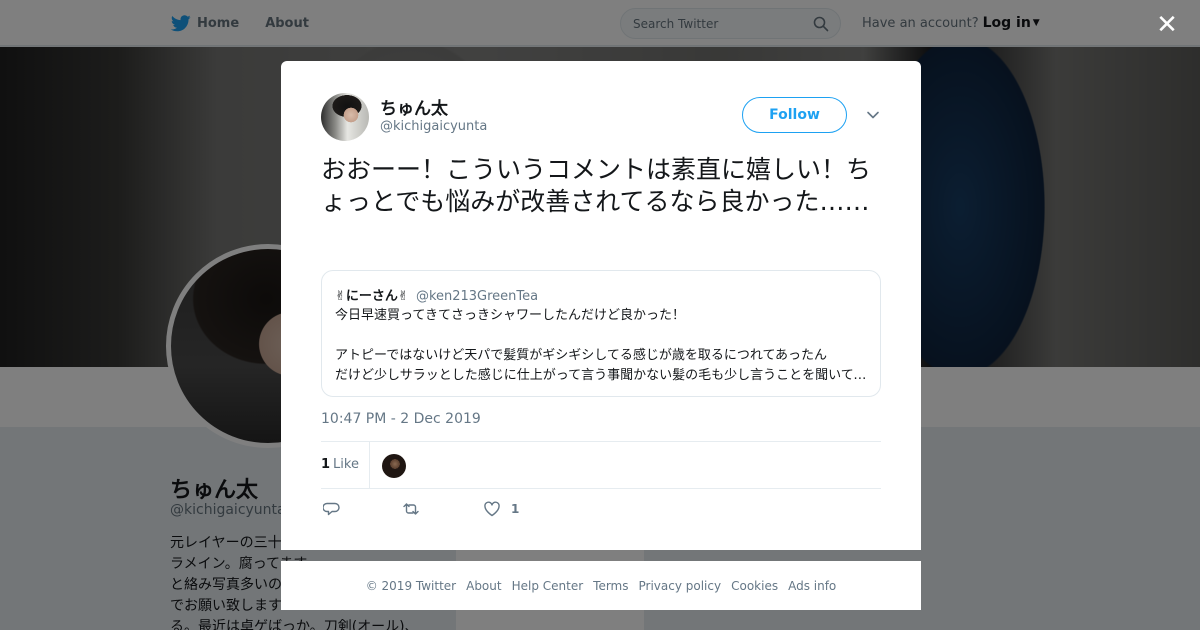 The width and height of the screenshot is (1200, 630). What do you see at coordinates (492, 509) in the screenshot?
I see `heart-icon` at bounding box center [492, 509].